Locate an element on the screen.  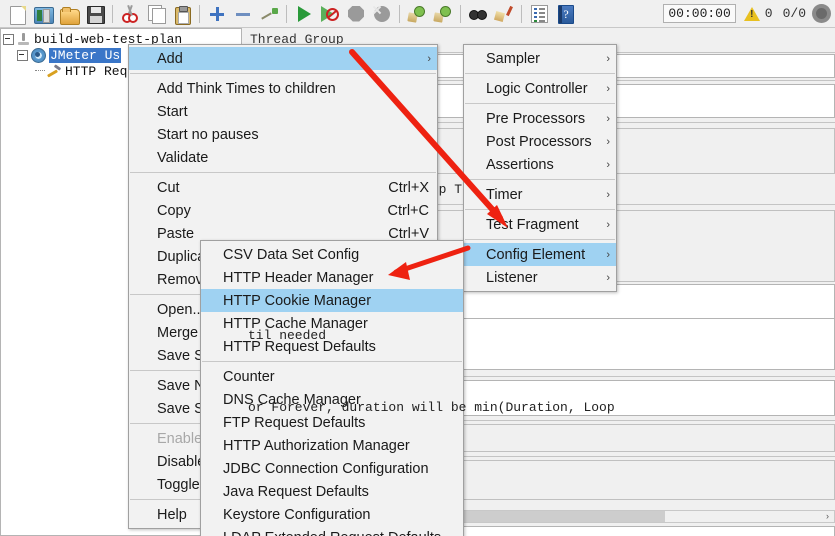
menu-item-http-cache-manager: HTTP Cache Manager is located at coordinates (332, 323).